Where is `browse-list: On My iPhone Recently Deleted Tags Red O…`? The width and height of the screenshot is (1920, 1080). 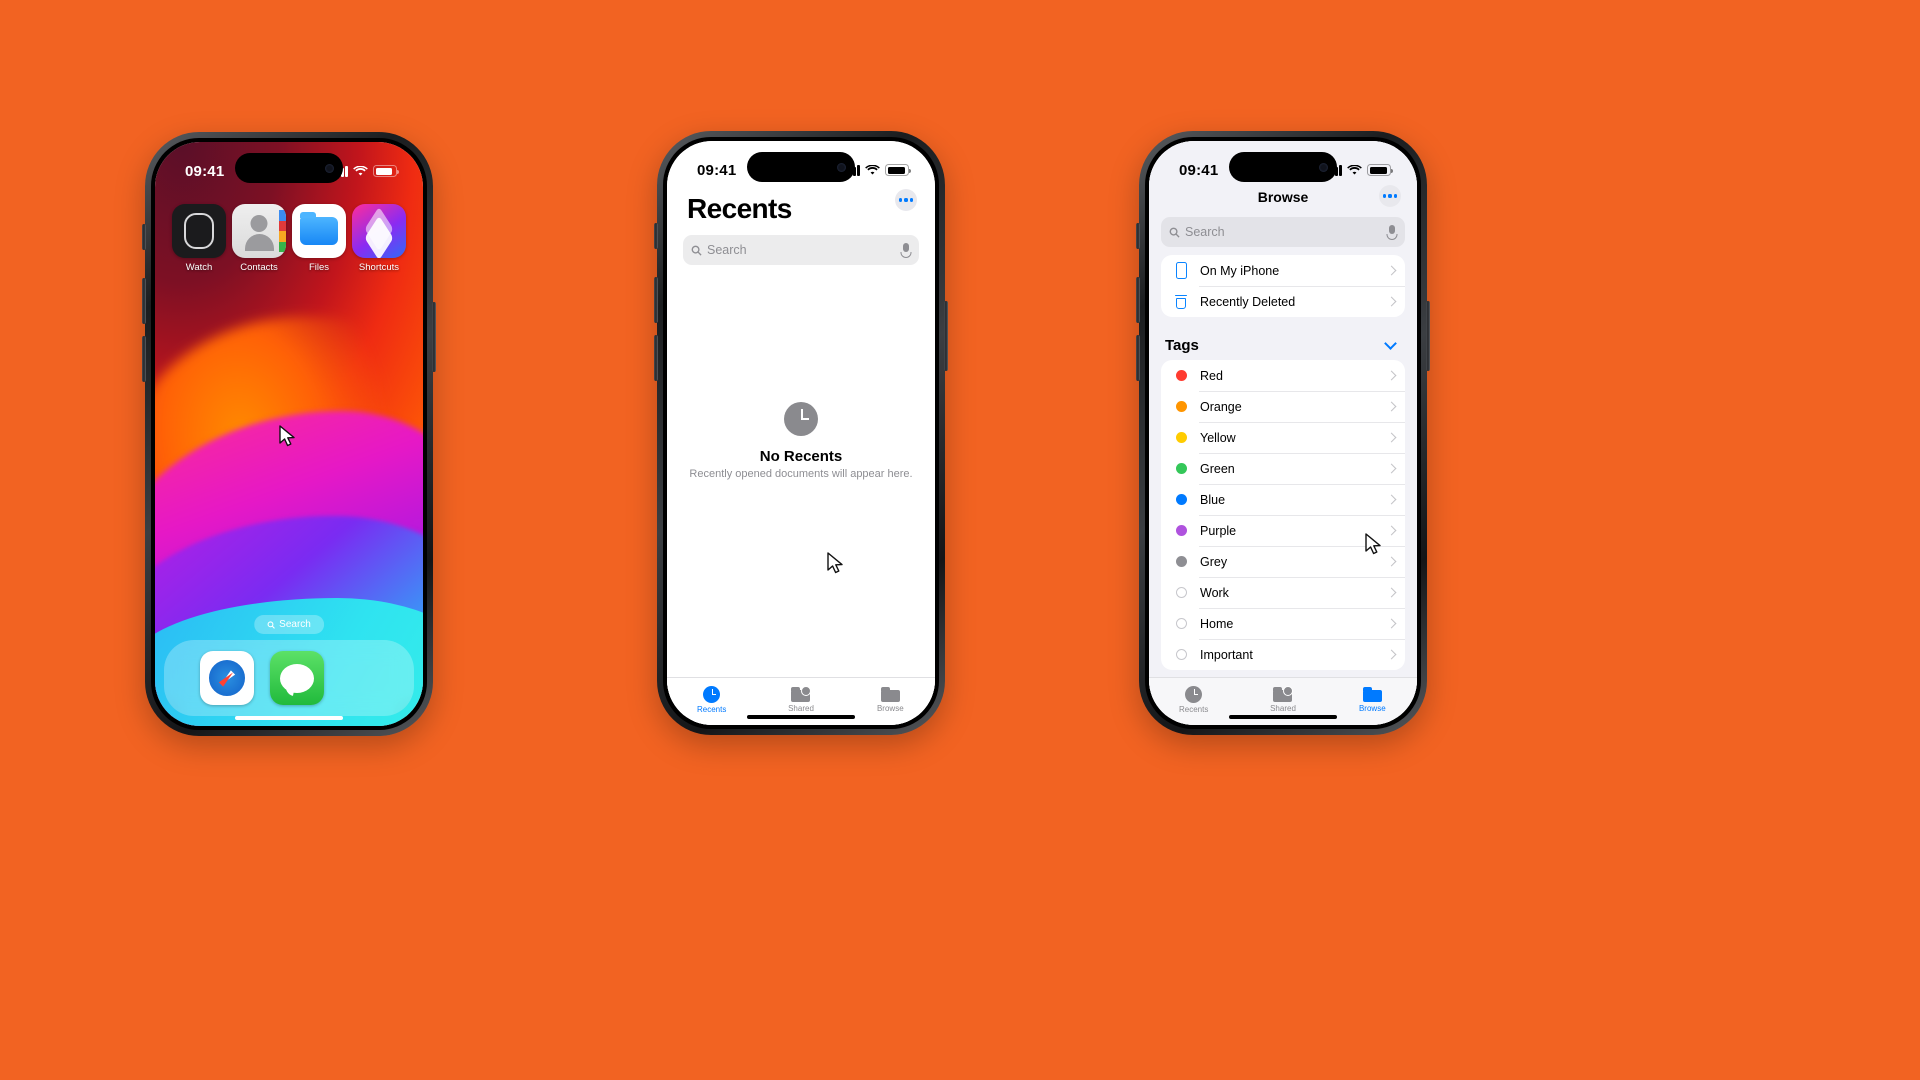
browse-list: On My iPhone Recently Deleted Tags Red O… is located at coordinates (1283, 466).